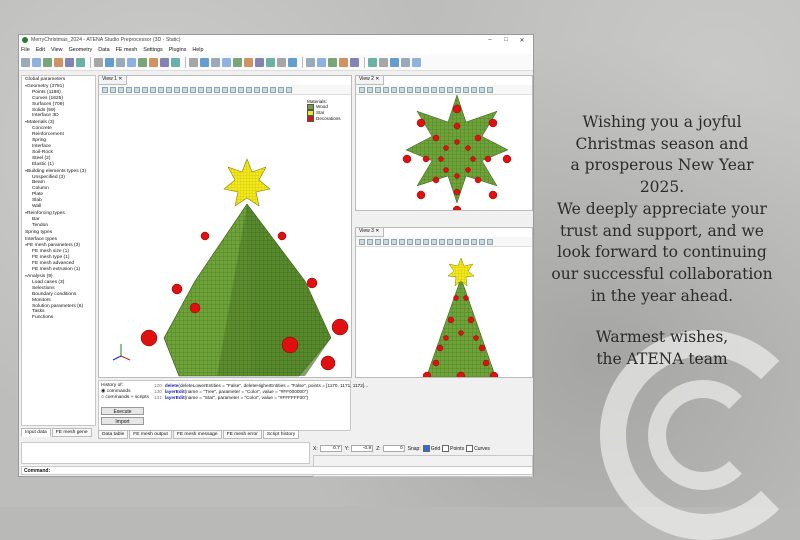 The image size is (800, 540). Describe the element at coordinates (58, 239) in the screenshot. I see `tree-item: Interface types` at that location.